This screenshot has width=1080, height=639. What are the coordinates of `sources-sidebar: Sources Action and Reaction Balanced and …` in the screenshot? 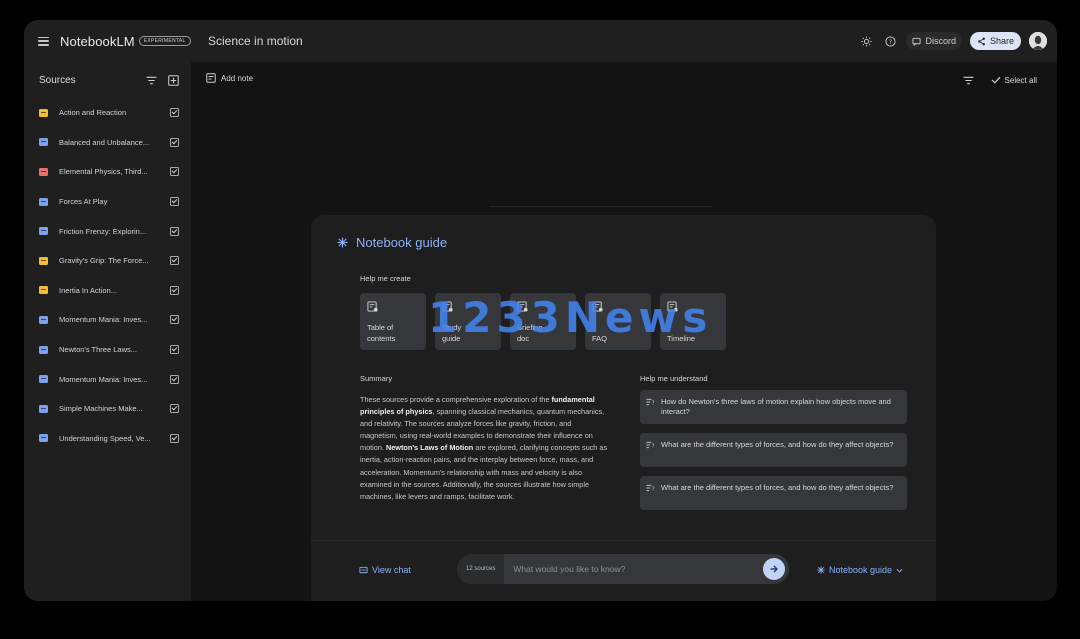 It's located at (107, 331).